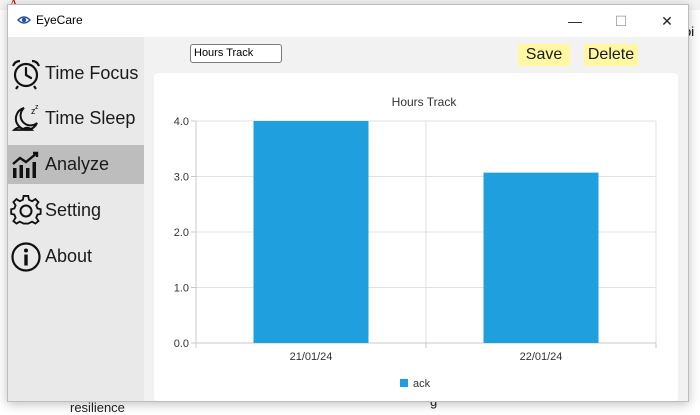  I want to click on y-tick-label: 4.0, so click(181, 122).